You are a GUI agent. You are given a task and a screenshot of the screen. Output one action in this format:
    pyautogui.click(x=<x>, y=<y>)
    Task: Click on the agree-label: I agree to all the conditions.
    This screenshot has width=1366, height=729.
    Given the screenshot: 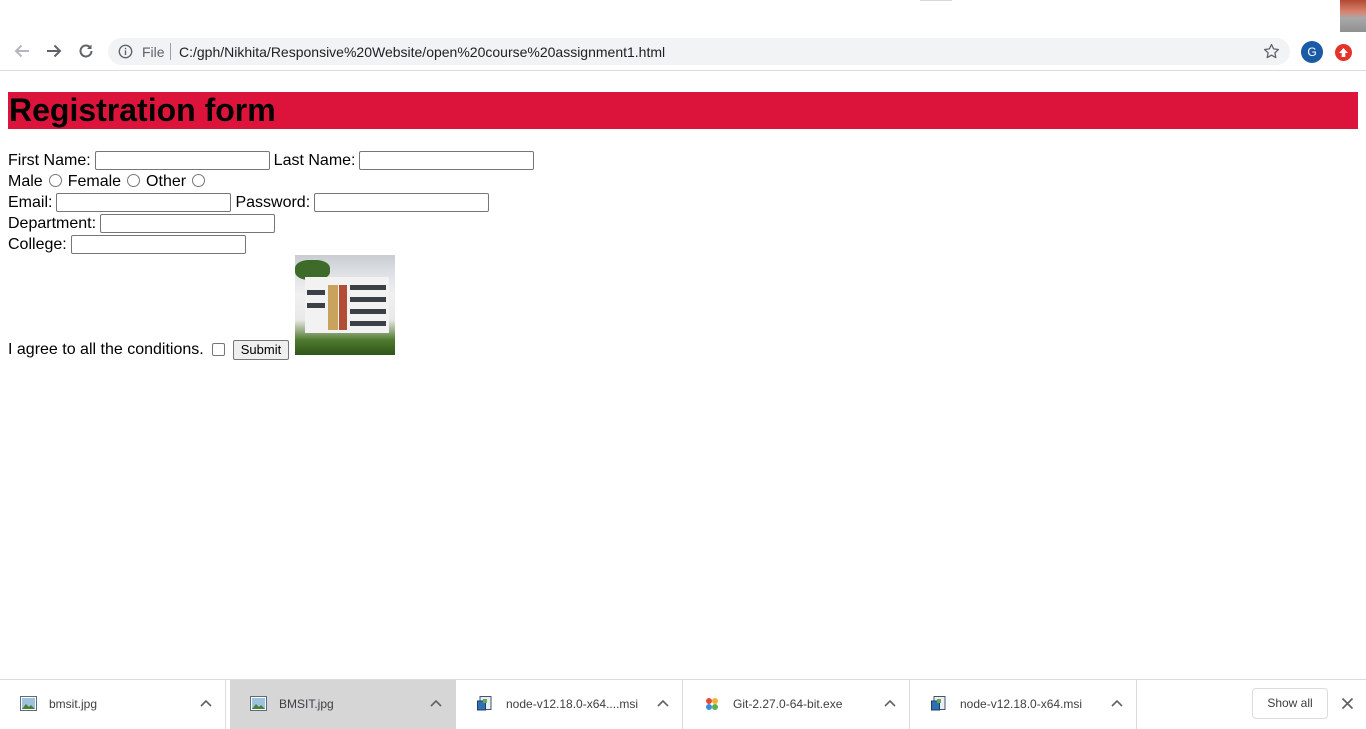 What is the action you would take?
    pyautogui.click(x=106, y=349)
    